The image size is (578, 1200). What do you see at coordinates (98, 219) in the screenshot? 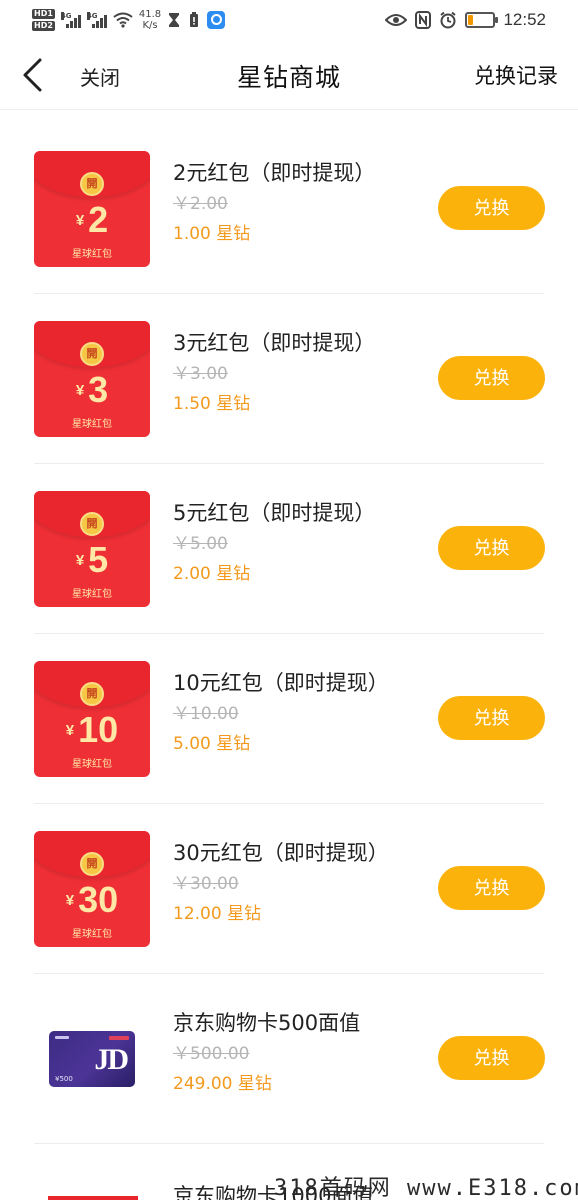
I see `amount-number: 2` at bounding box center [98, 219].